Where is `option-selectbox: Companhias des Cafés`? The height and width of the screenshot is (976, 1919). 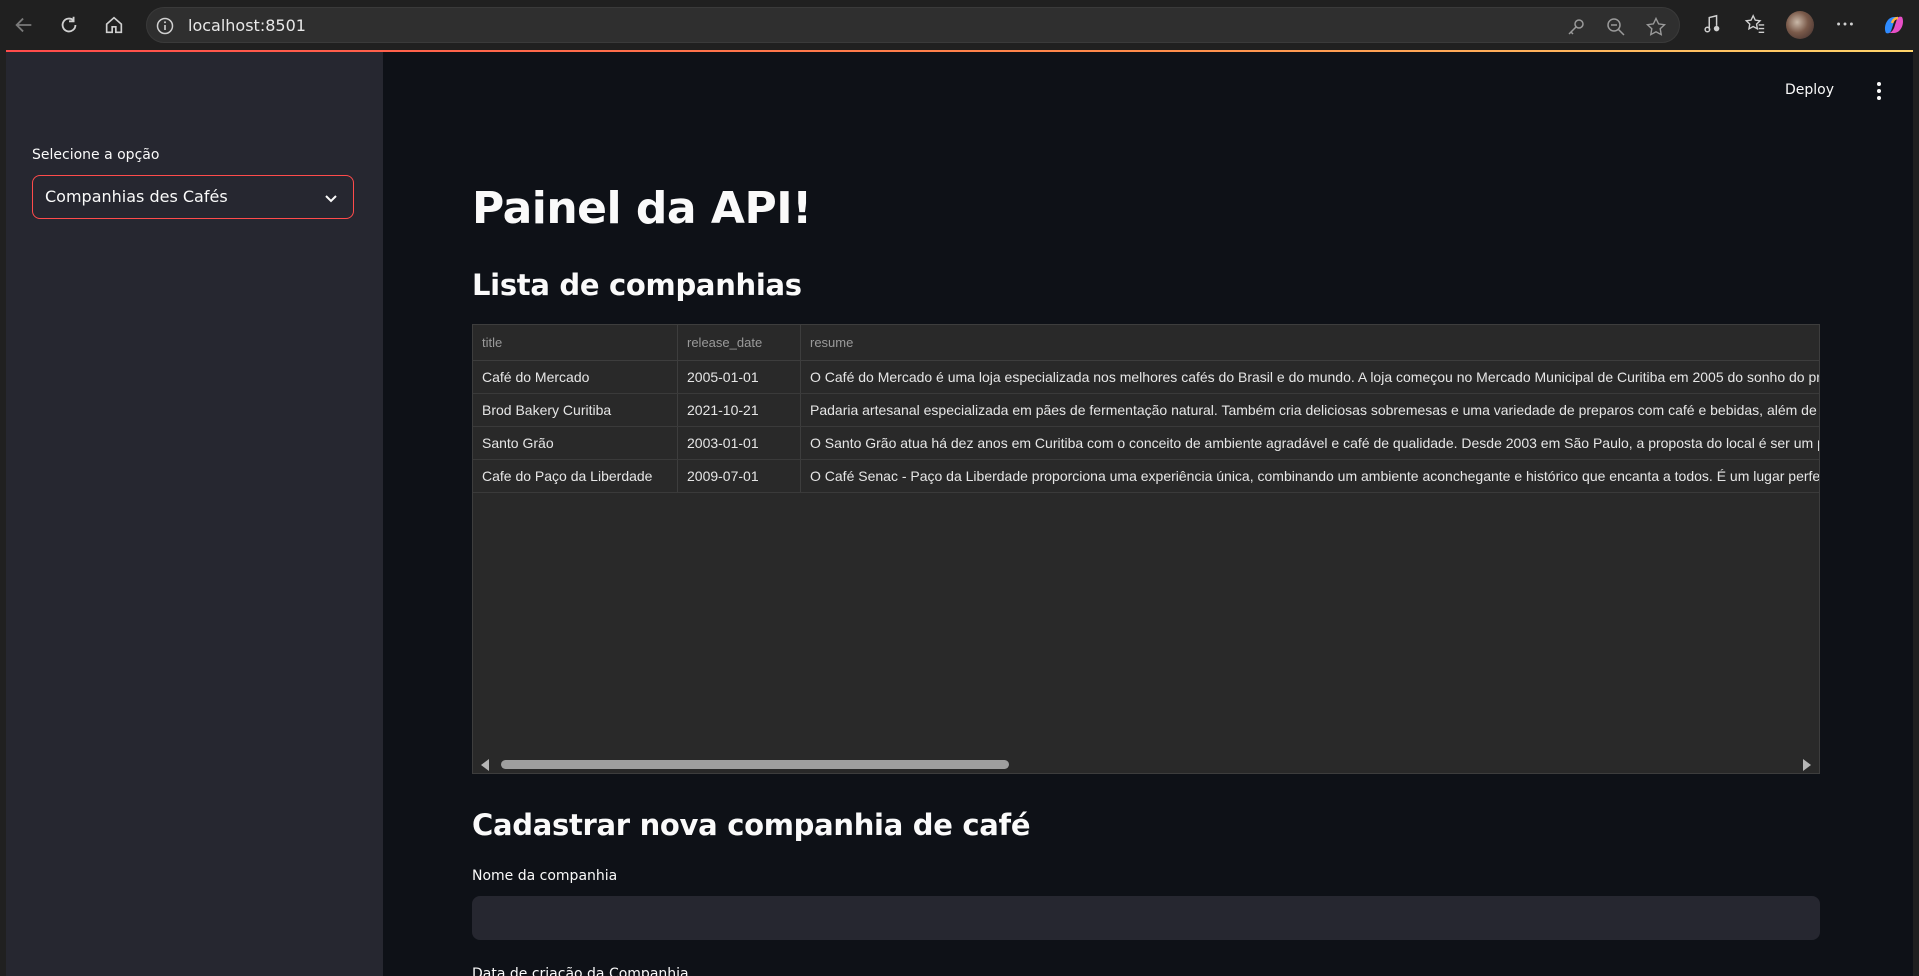 option-selectbox: Companhias des Cafés is located at coordinates (193, 197).